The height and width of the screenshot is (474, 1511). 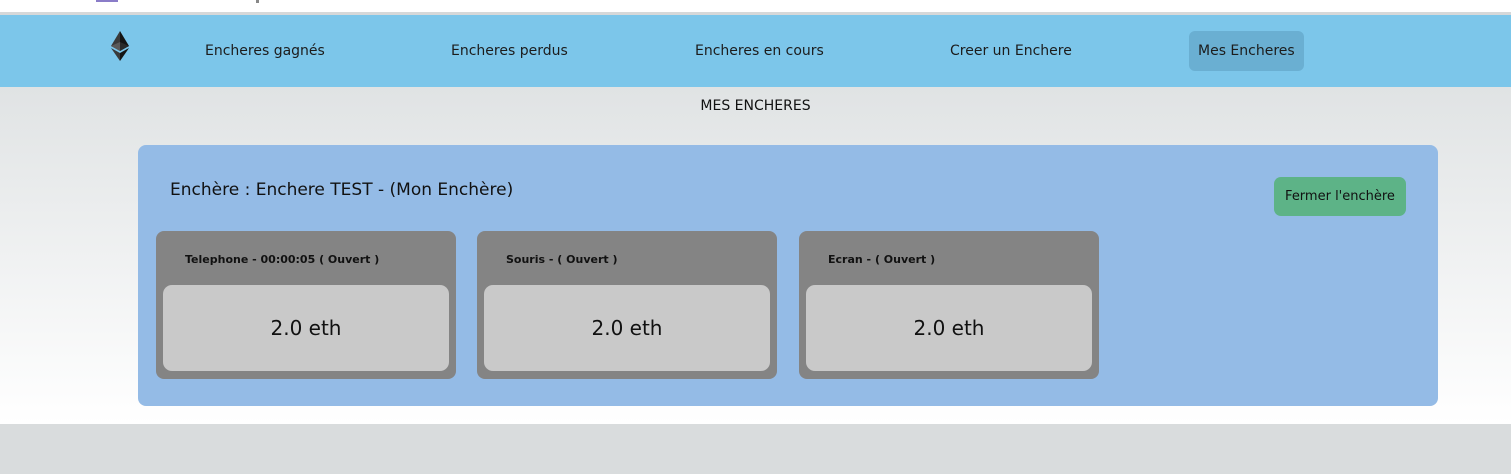 I want to click on item-card-telephone: Telephone - 00:00:05 ( Ouvert ) 2.0 eth, so click(x=306, y=305).